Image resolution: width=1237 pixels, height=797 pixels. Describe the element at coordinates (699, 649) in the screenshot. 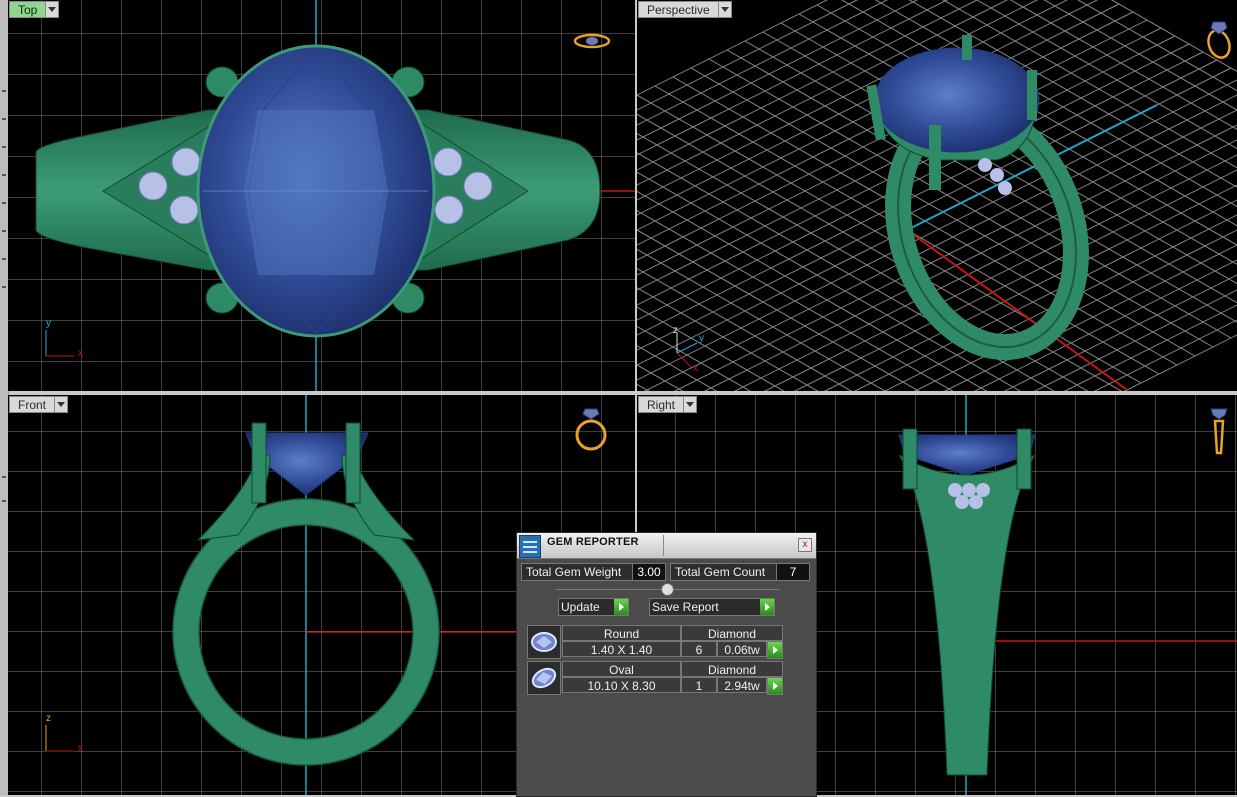

I see `gem-count: 6` at that location.